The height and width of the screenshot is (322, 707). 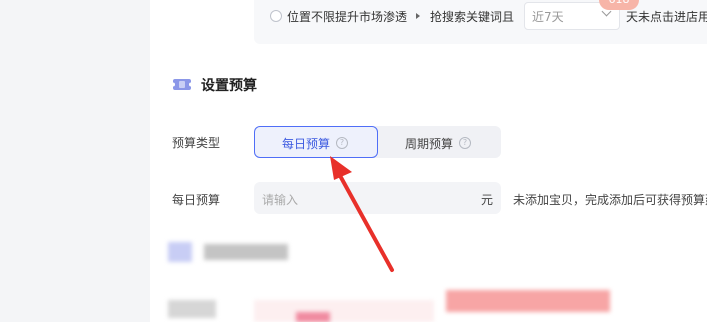 What do you see at coordinates (280, 199) in the screenshot?
I see `daily-budget-placeholder: 请输入` at bounding box center [280, 199].